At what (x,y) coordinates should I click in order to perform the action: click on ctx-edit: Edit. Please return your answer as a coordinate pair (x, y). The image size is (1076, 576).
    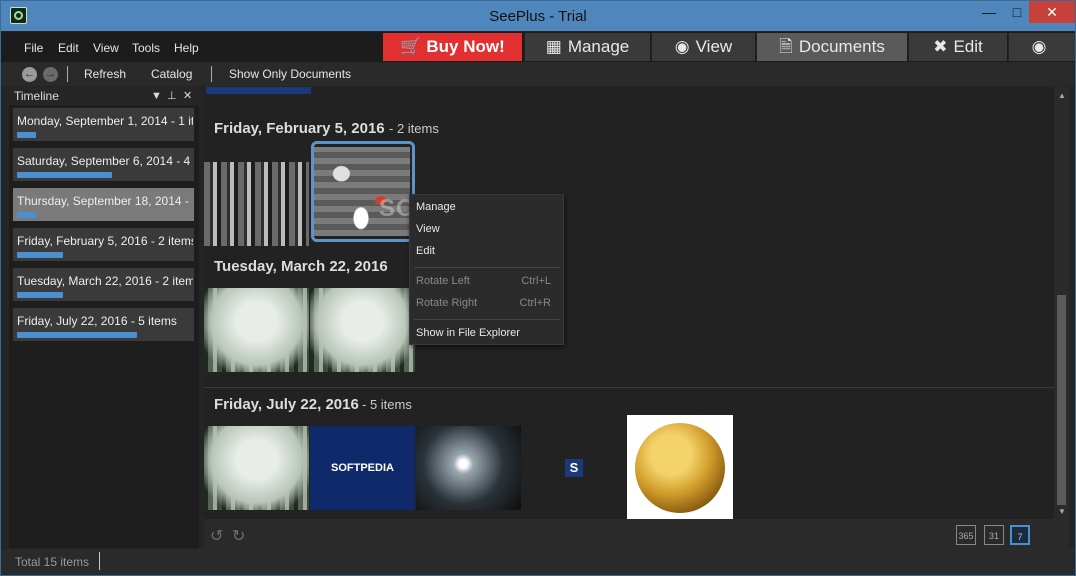
    Looking at the image, I should click on (425, 251).